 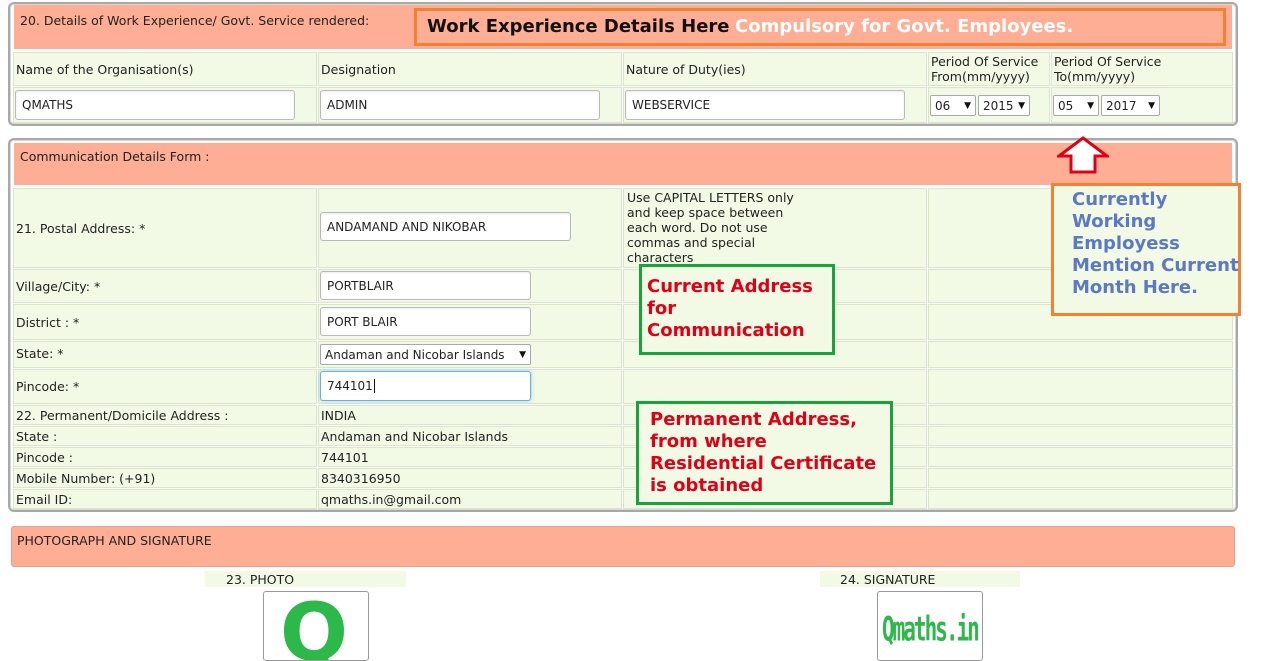 What do you see at coordinates (1083, 155) in the screenshot?
I see `arrow-up-icon` at bounding box center [1083, 155].